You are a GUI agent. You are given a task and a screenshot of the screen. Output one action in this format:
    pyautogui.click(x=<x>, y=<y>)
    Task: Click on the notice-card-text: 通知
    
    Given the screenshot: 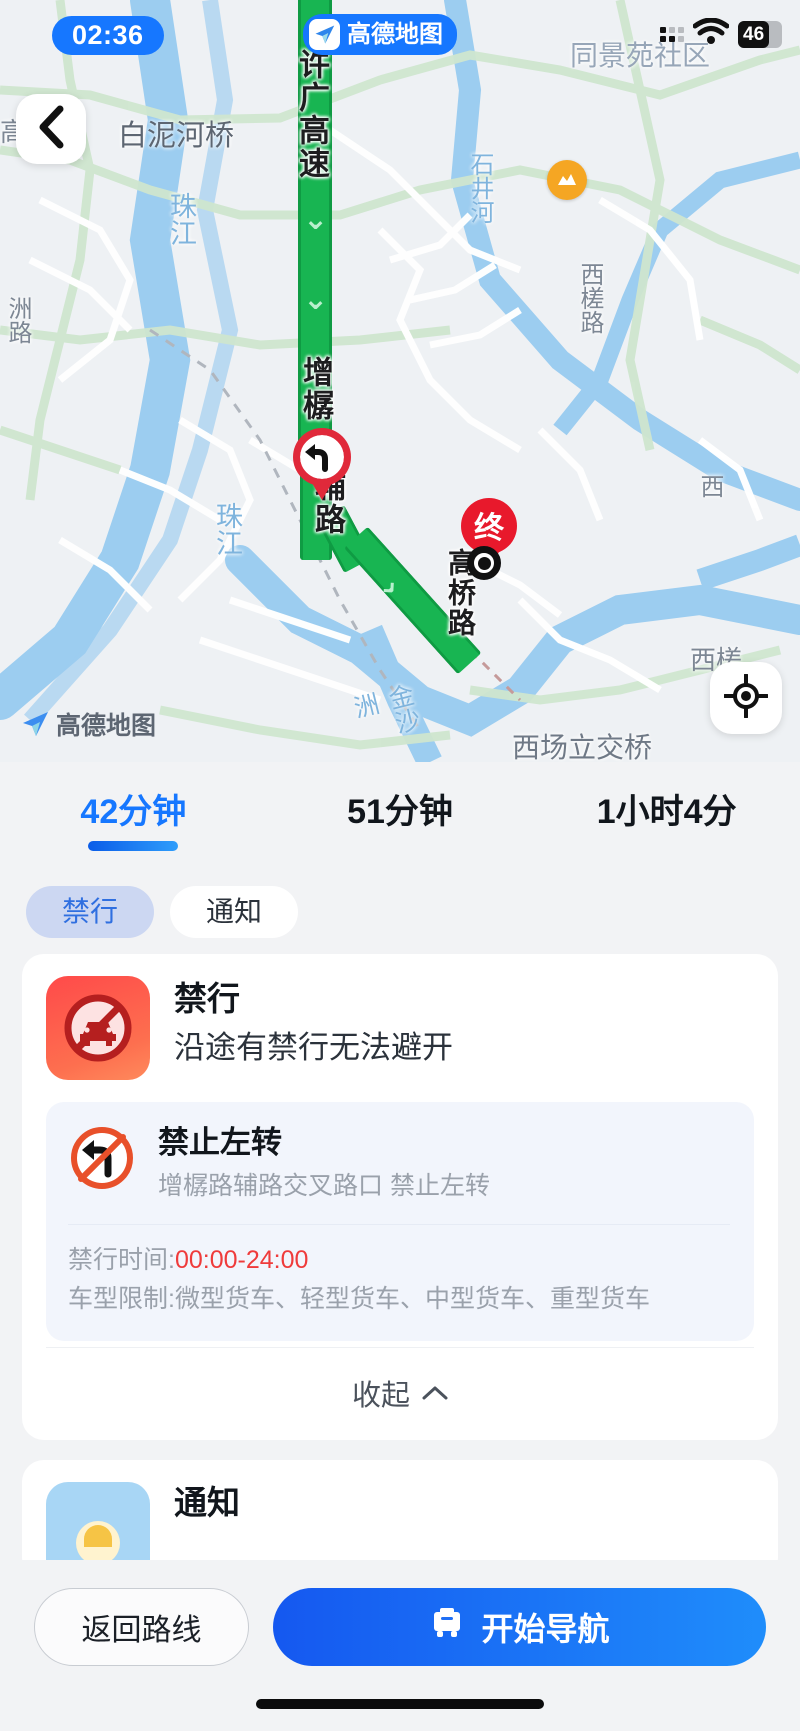 What is the action you would take?
    pyautogui.click(x=207, y=1502)
    